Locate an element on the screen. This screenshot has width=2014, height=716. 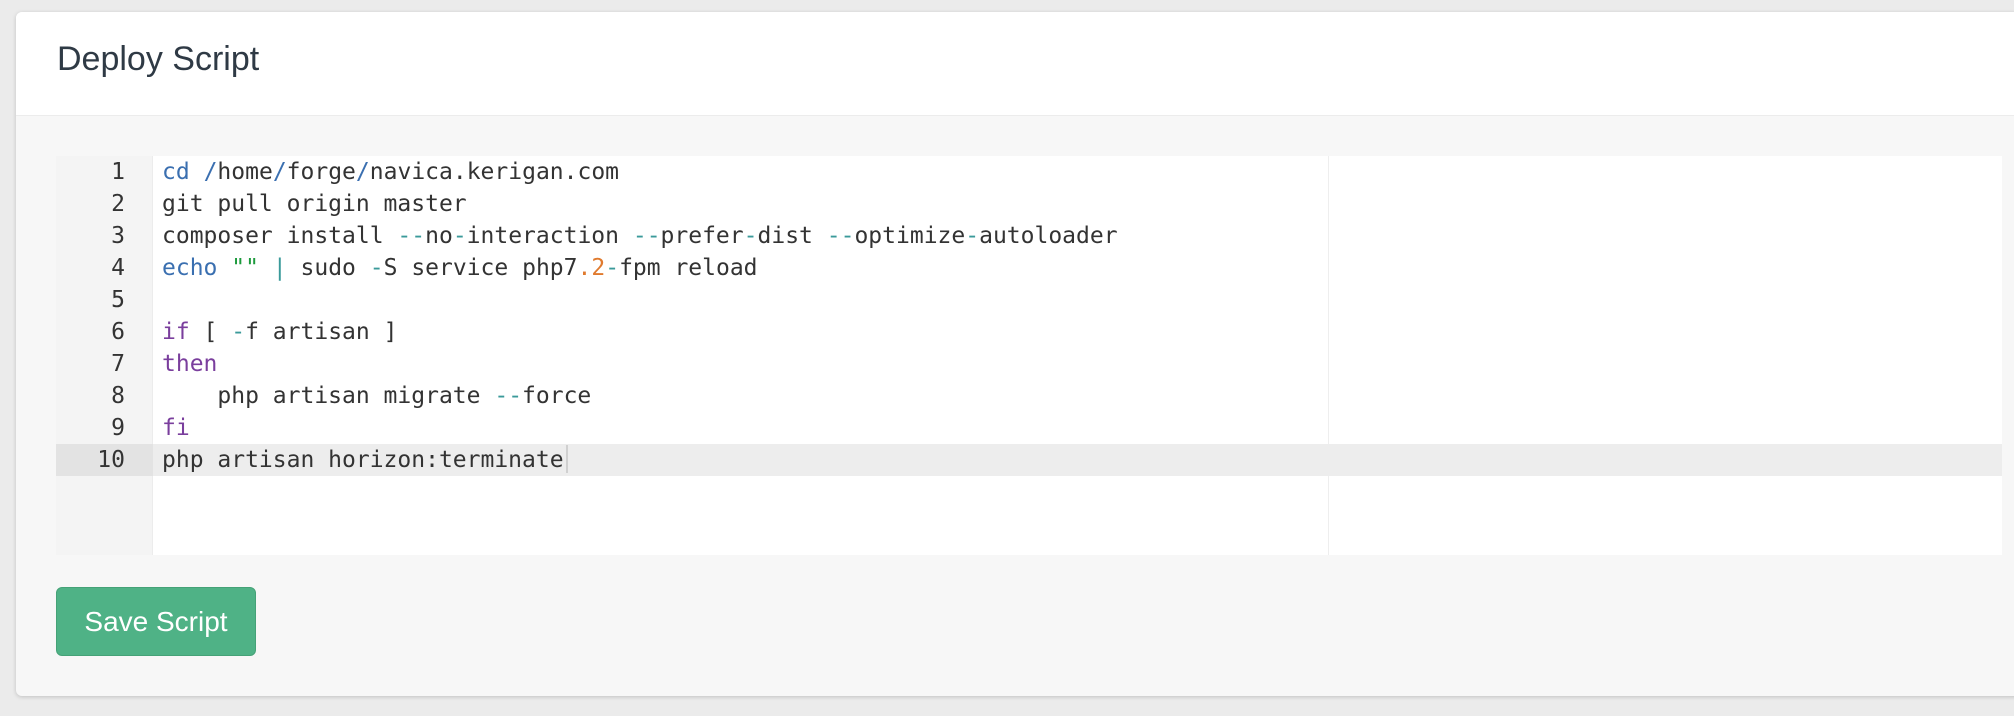
code-token: cd is located at coordinates (176, 172).